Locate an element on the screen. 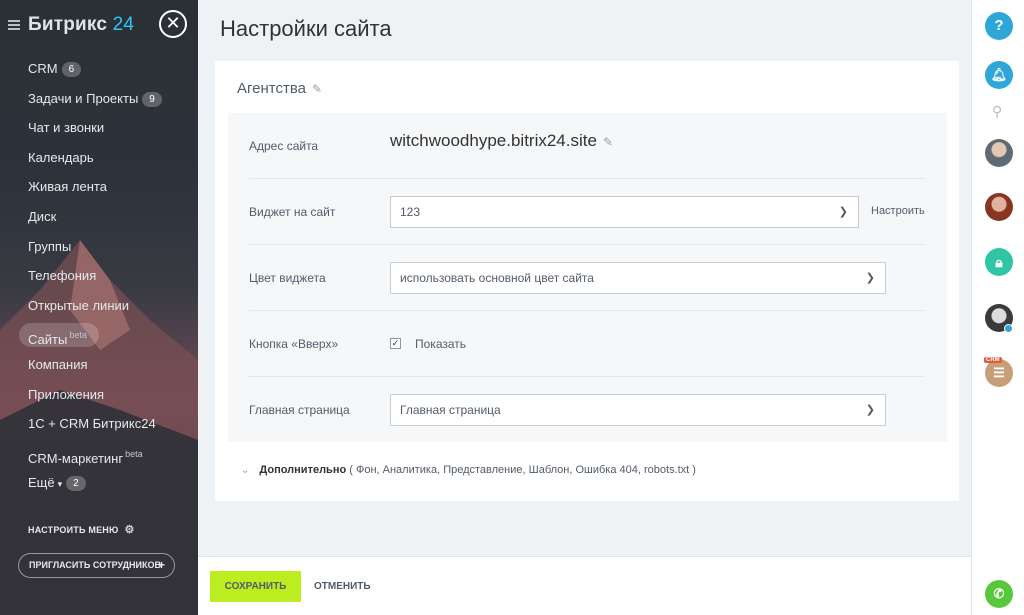 Image resolution: width=1024 pixels, height=615 pixels. home-page-selected: Главная страница is located at coordinates (450, 410).